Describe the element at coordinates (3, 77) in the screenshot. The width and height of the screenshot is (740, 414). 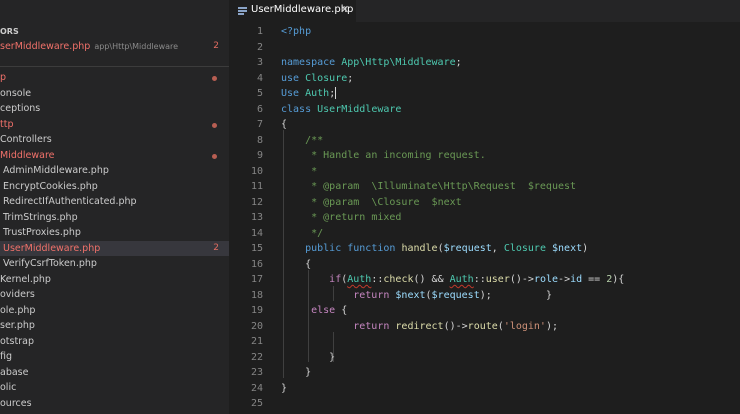
I see `tree-item-label: p` at that location.